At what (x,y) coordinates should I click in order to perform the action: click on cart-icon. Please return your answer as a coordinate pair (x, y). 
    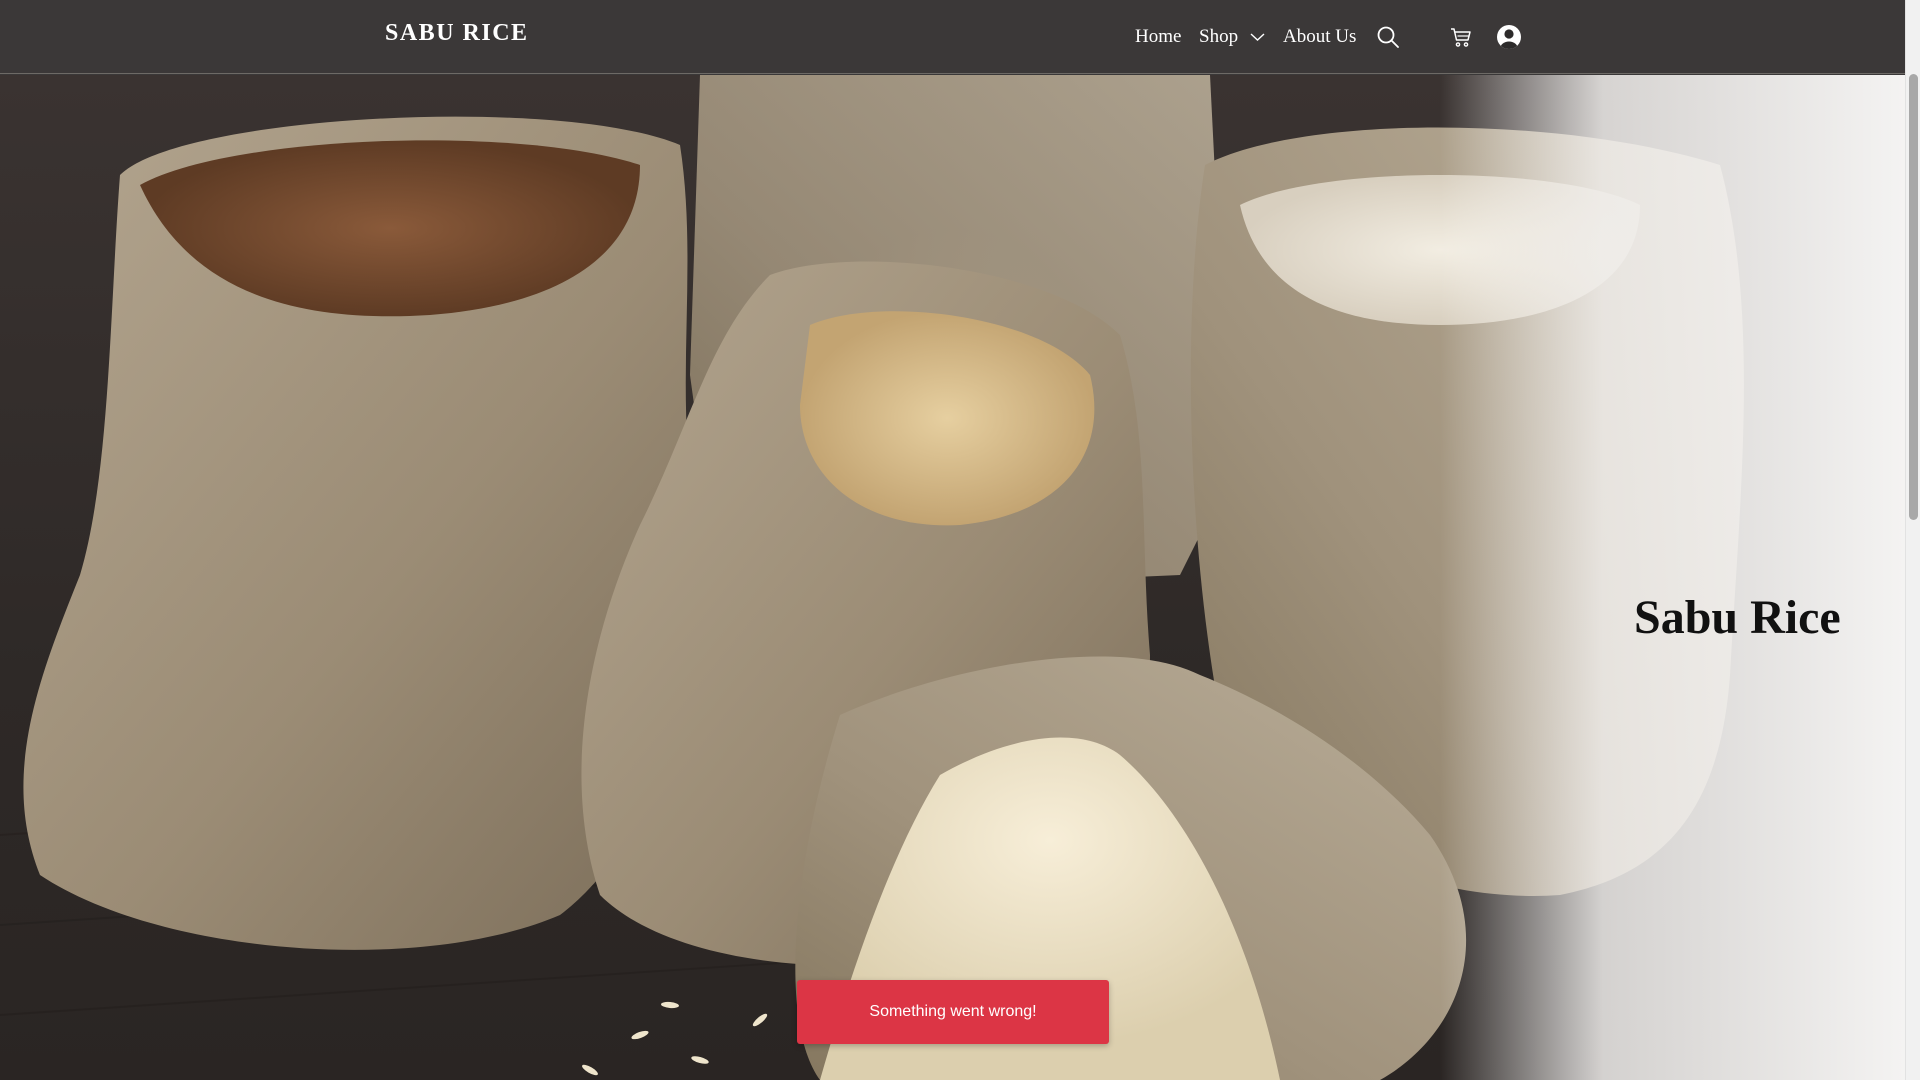
    Looking at the image, I should click on (1461, 37).